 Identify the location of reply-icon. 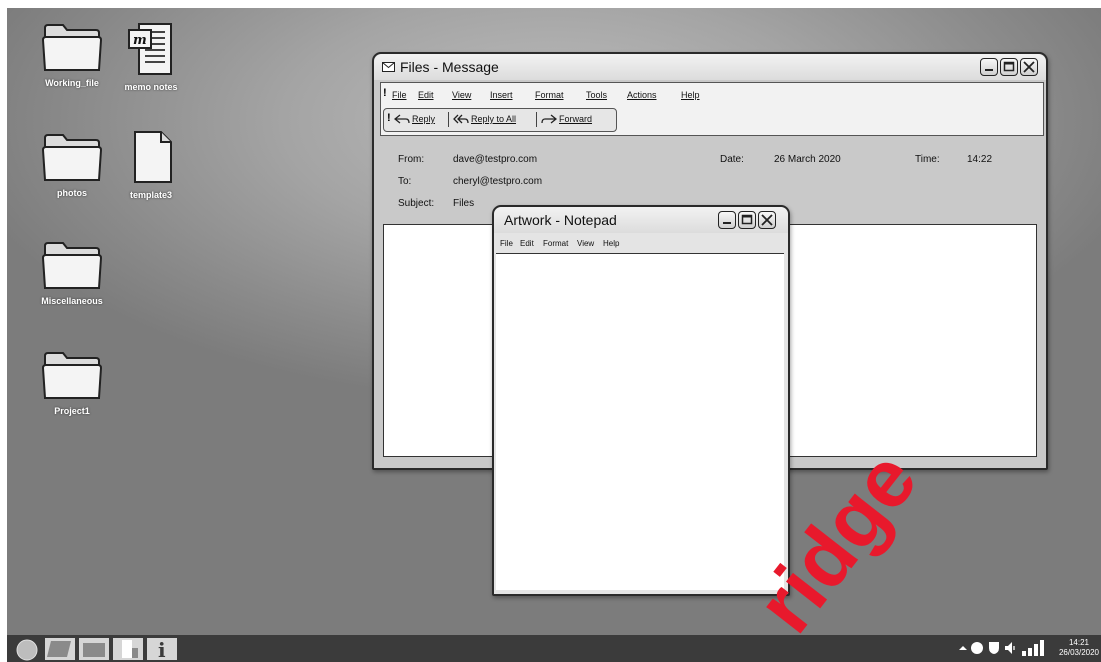
(402, 119).